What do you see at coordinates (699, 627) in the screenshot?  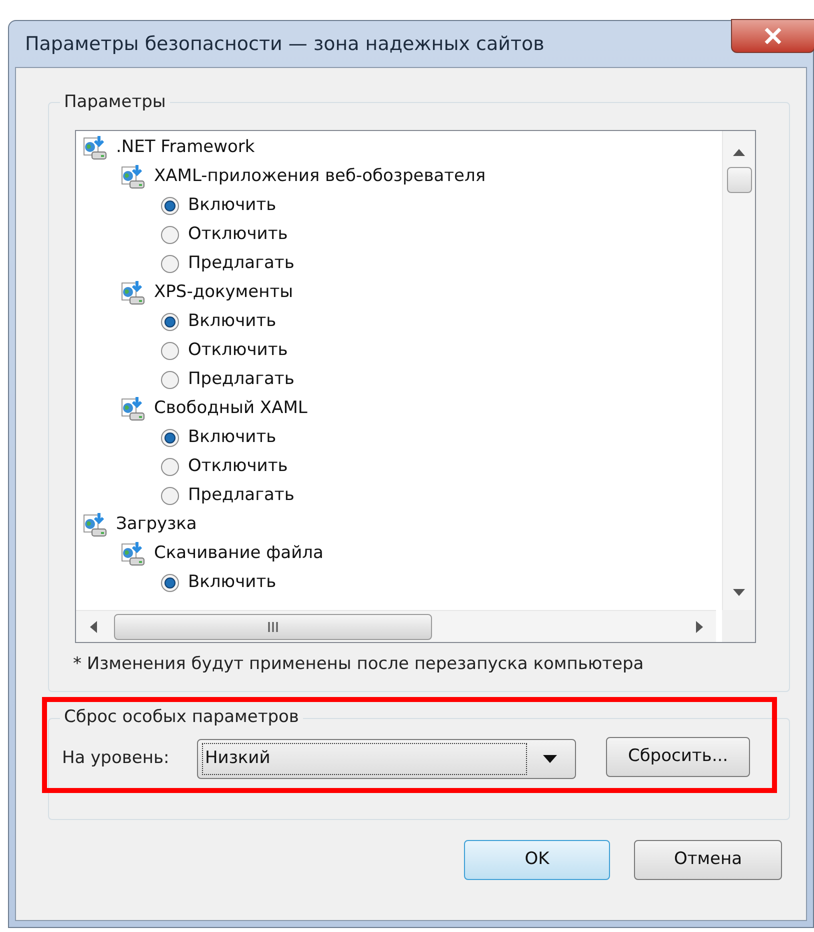 I see `scroll-right-icon` at bounding box center [699, 627].